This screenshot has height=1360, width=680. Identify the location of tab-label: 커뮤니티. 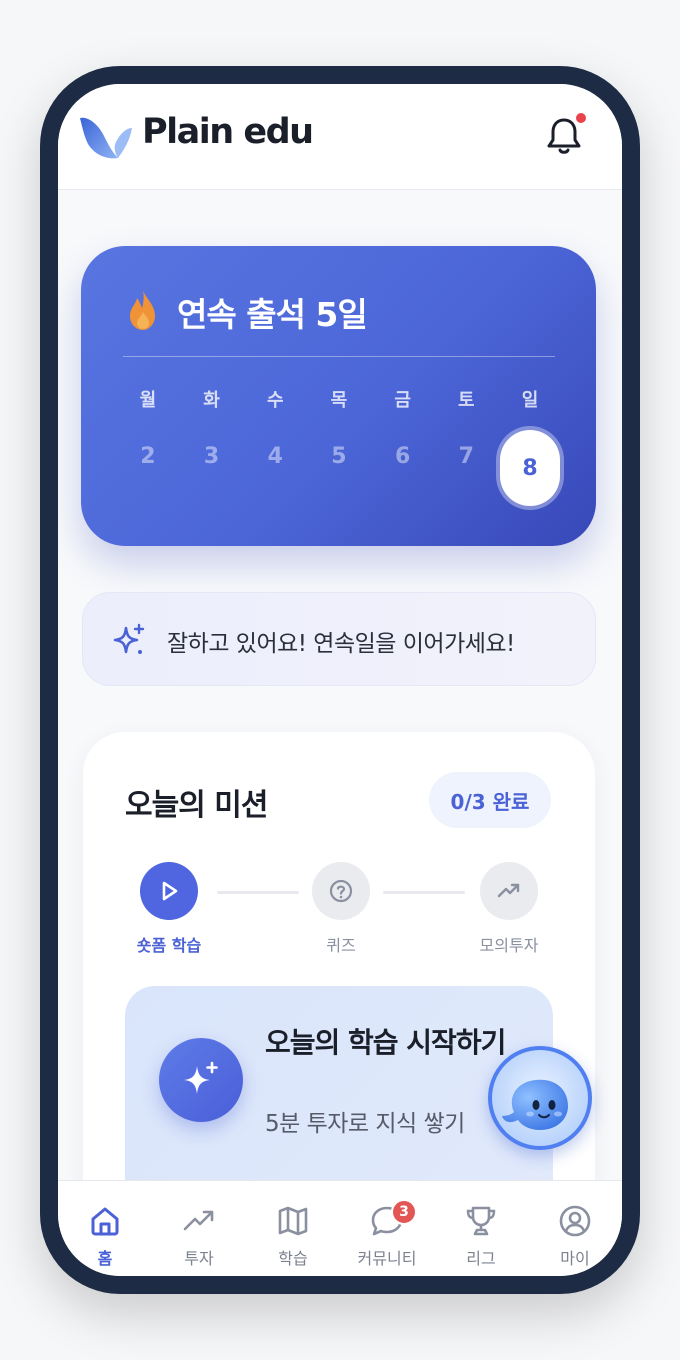
(387, 1258).